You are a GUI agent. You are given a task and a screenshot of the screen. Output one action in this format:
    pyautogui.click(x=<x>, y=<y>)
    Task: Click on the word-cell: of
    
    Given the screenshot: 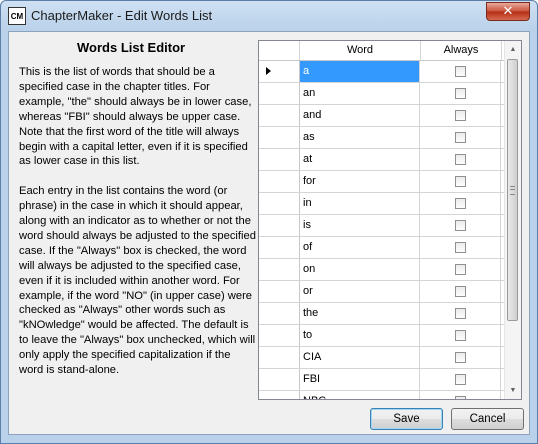 What is the action you would take?
    pyautogui.click(x=360, y=247)
    